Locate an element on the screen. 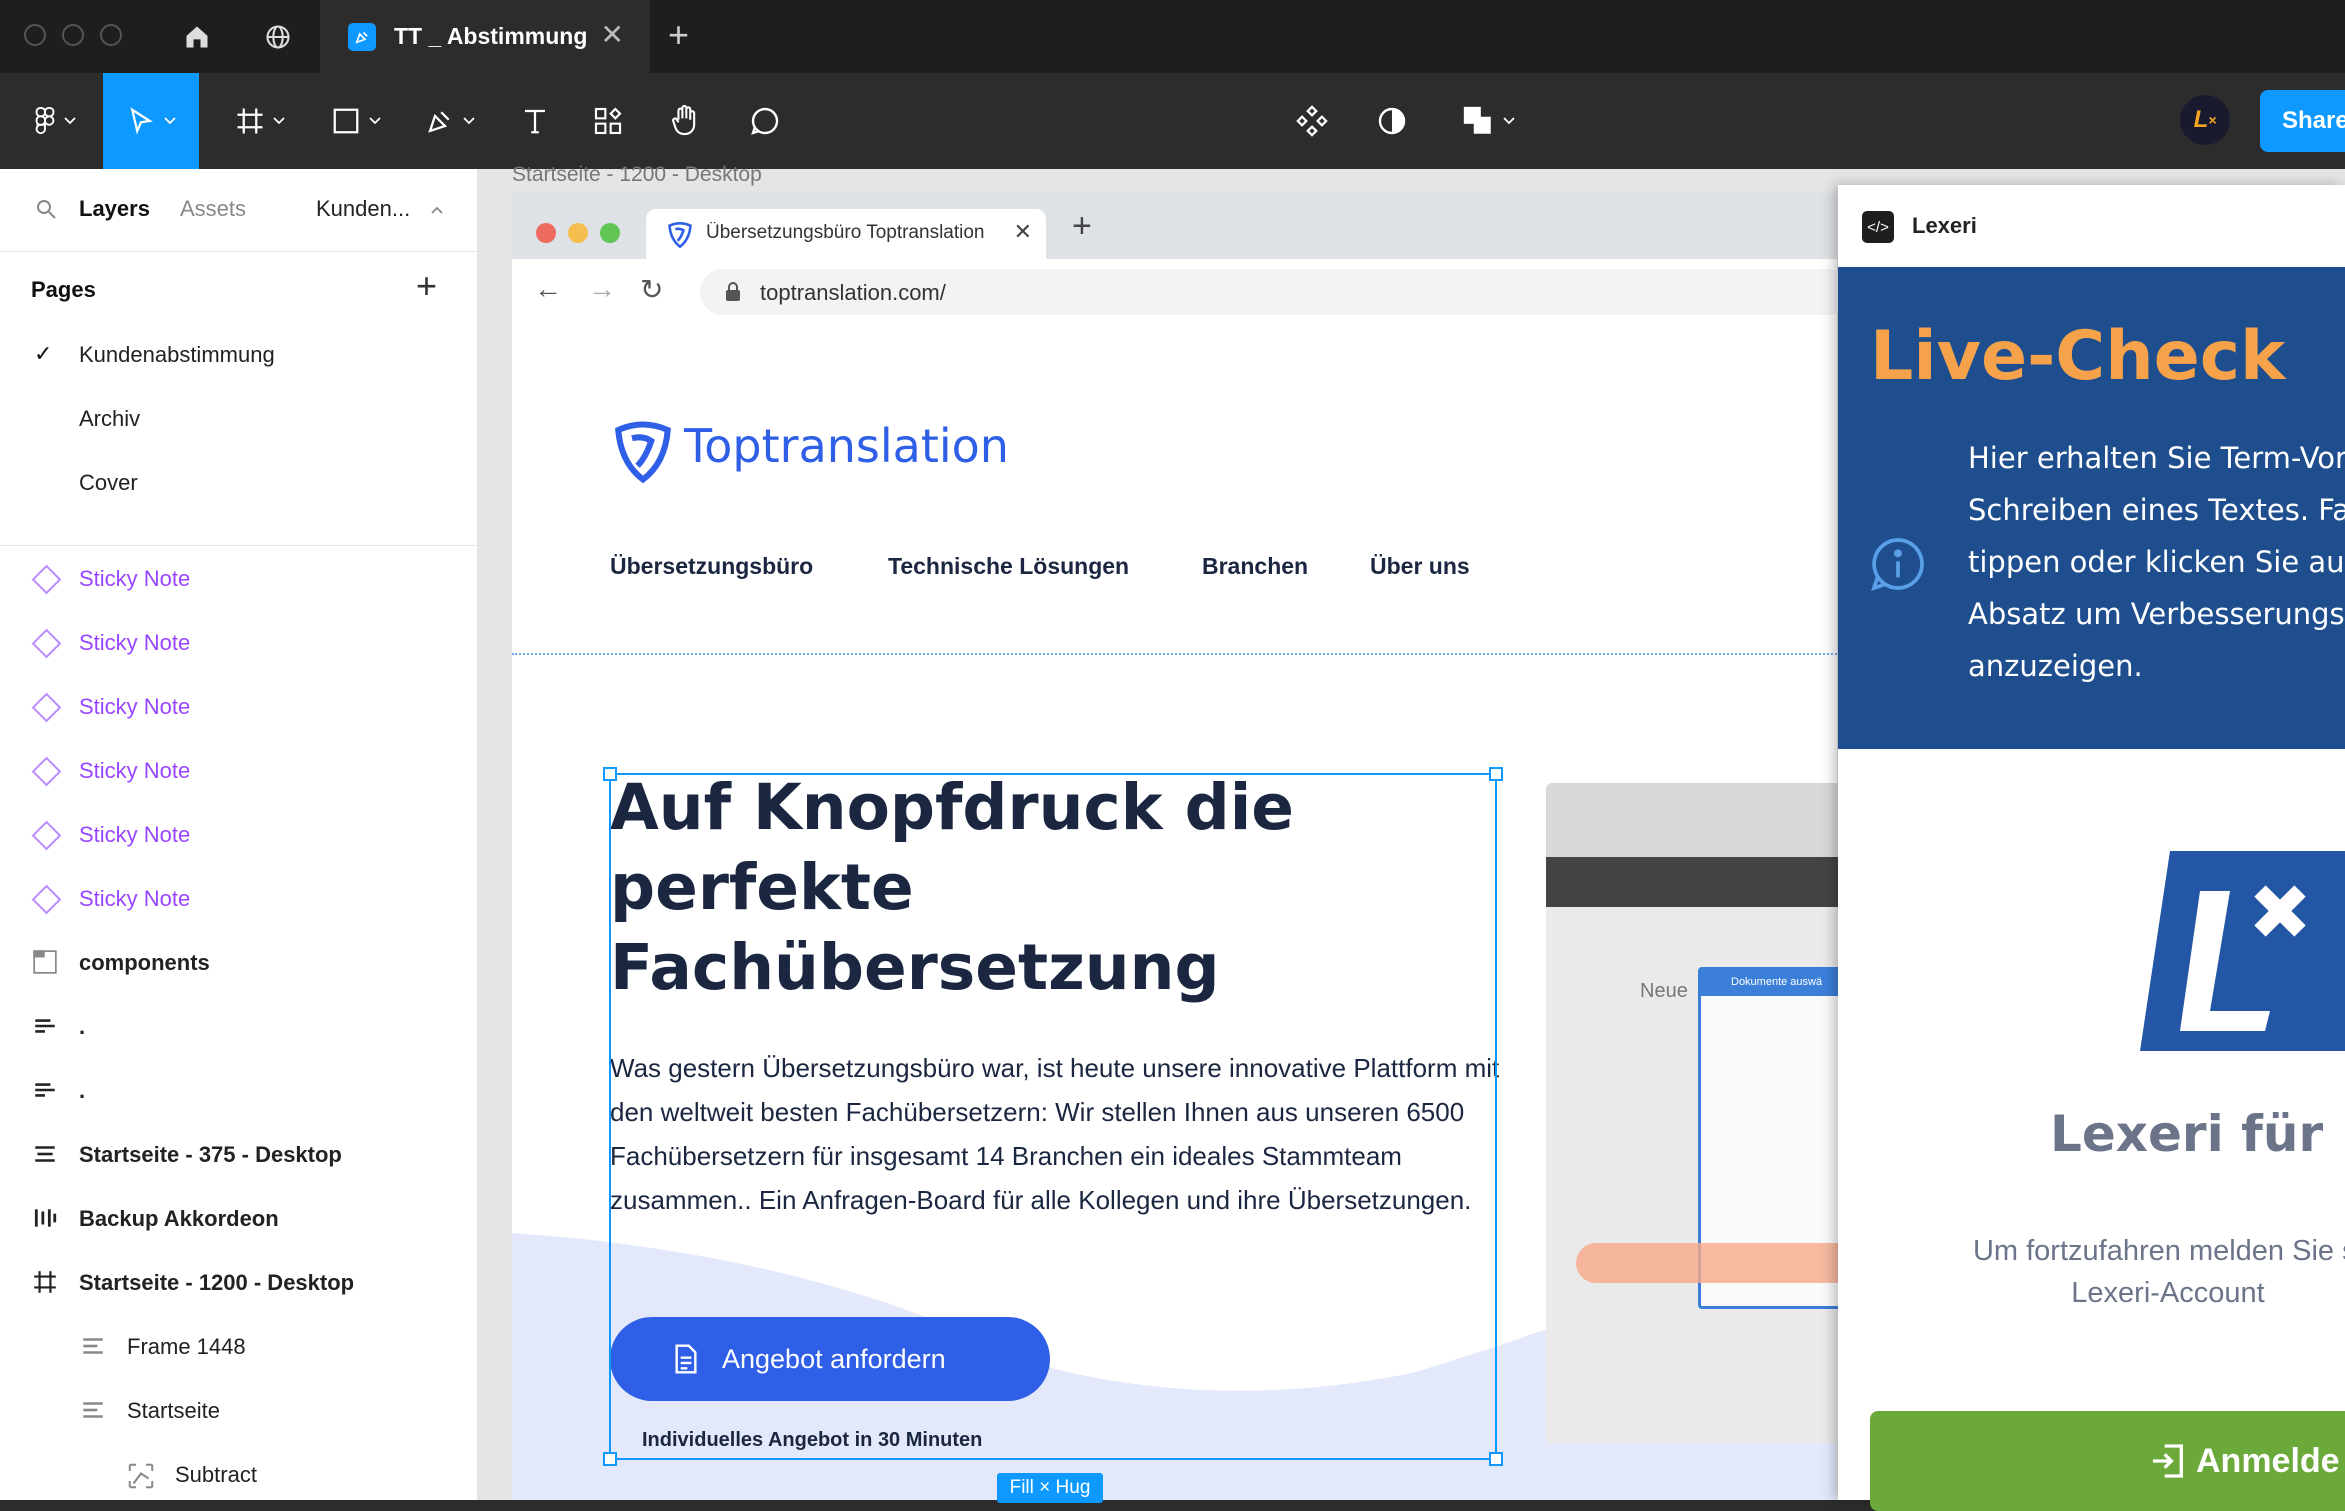 The width and height of the screenshot is (2345, 1511). move-tool-button is located at coordinates (151, 121).